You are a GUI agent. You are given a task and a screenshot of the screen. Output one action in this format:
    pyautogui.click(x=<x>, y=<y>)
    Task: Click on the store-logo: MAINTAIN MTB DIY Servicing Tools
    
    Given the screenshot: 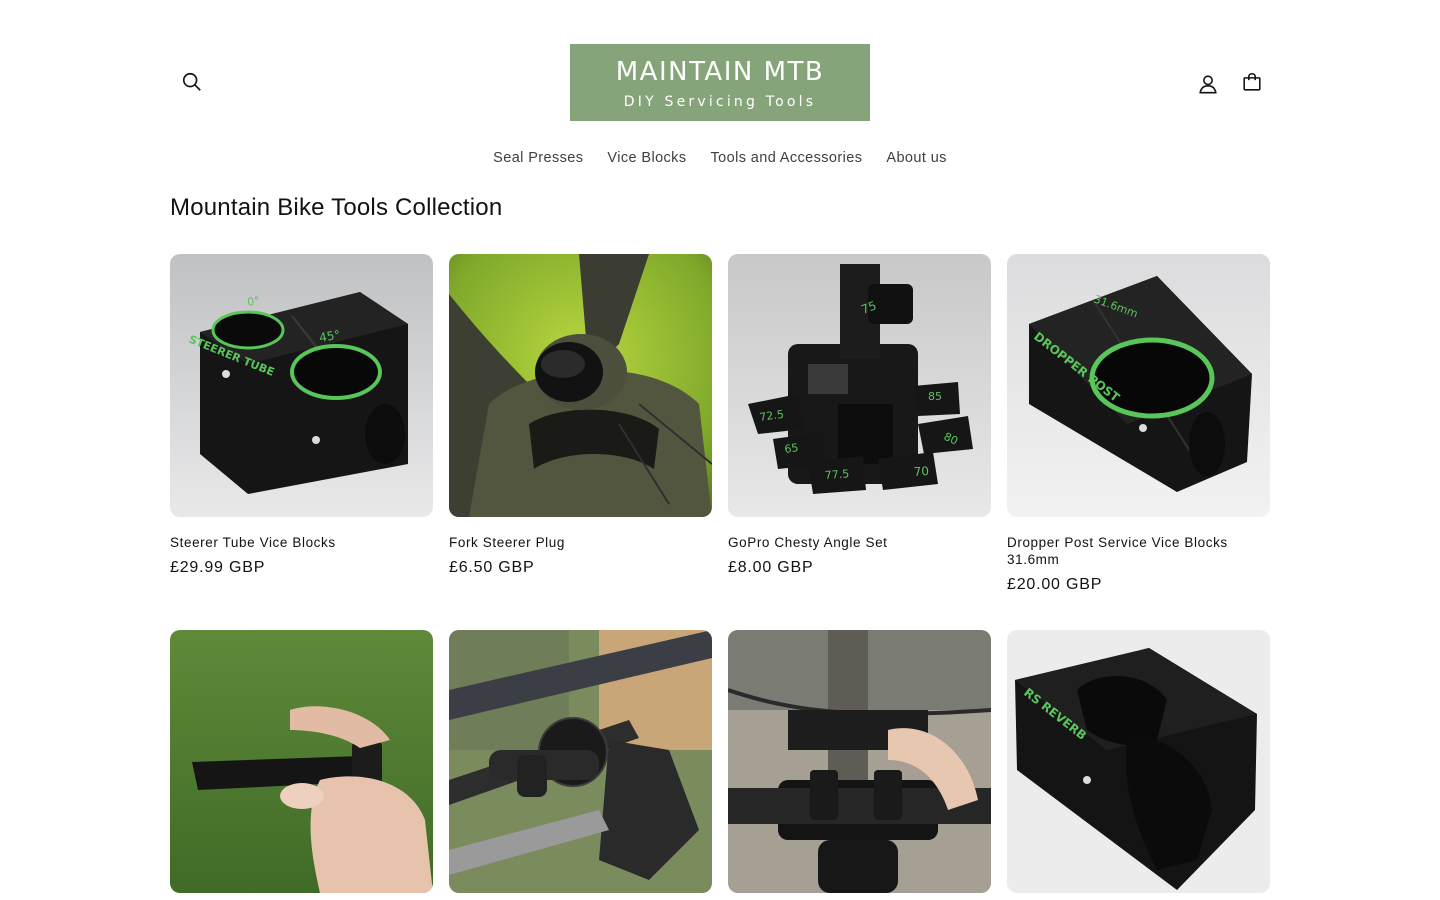 What is the action you would take?
    pyautogui.click(x=720, y=82)
    